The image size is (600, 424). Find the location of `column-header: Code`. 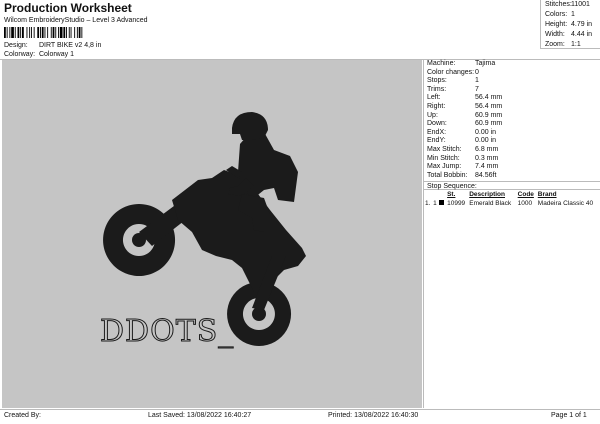

column-header: Code is located at coordinates (525, 195).